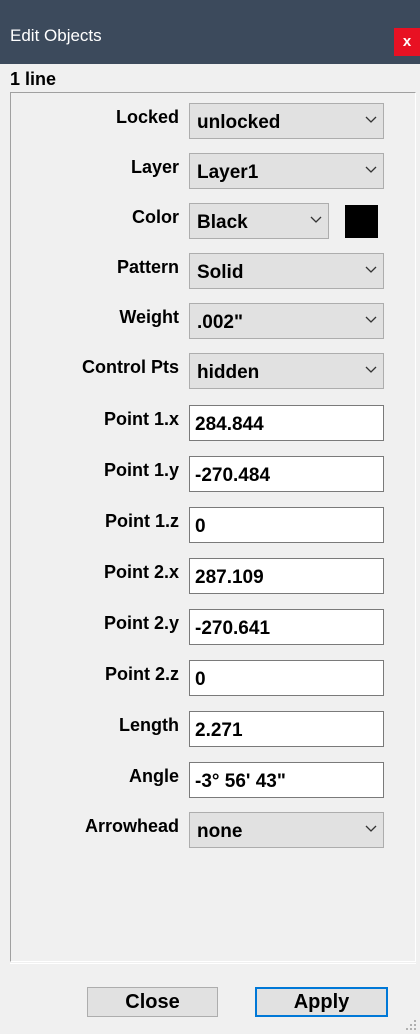 The width and height of the screenshot is (420, 1034). What do you see at coordinates (286, 830) in the screenshot?
I see `arrowhead-select: none` at bounding box center [286, 830].